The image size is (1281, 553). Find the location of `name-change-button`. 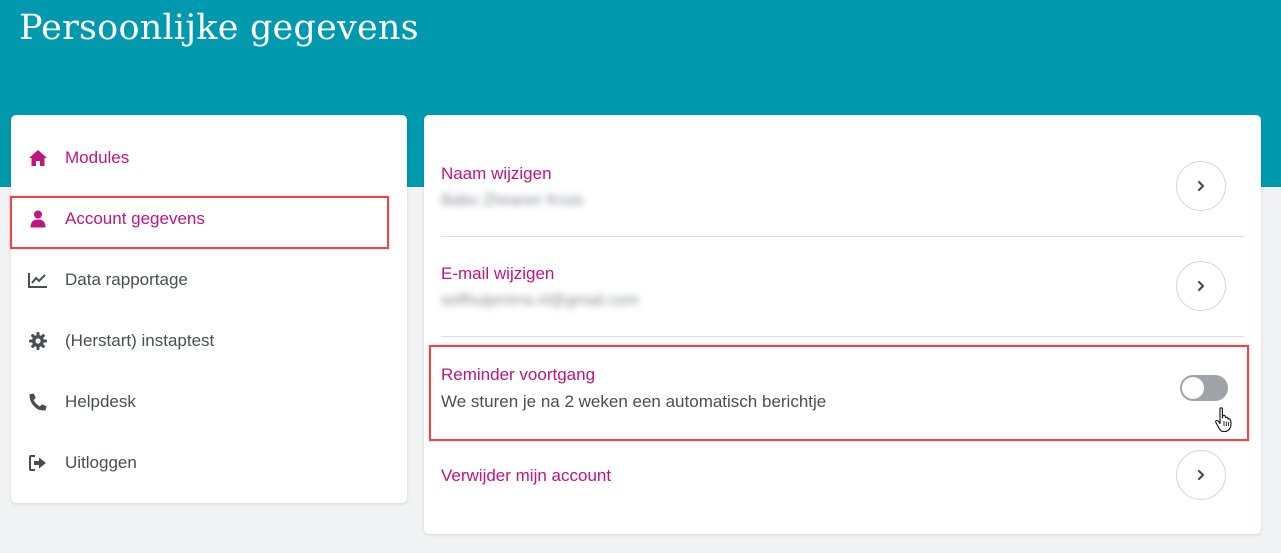

name-change-button is located at coordinates (1201, 186).